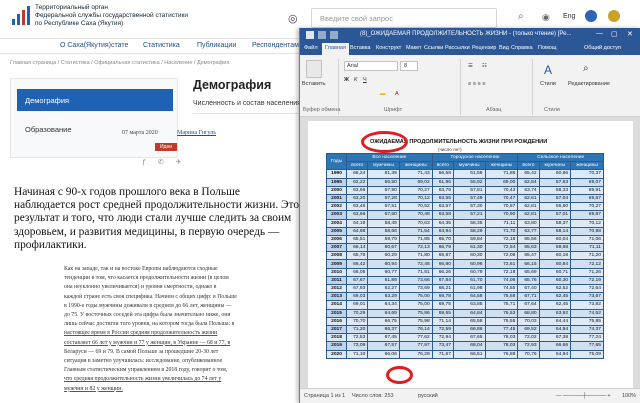  I want to click on table-cell: 73,69, so click(415, 288).